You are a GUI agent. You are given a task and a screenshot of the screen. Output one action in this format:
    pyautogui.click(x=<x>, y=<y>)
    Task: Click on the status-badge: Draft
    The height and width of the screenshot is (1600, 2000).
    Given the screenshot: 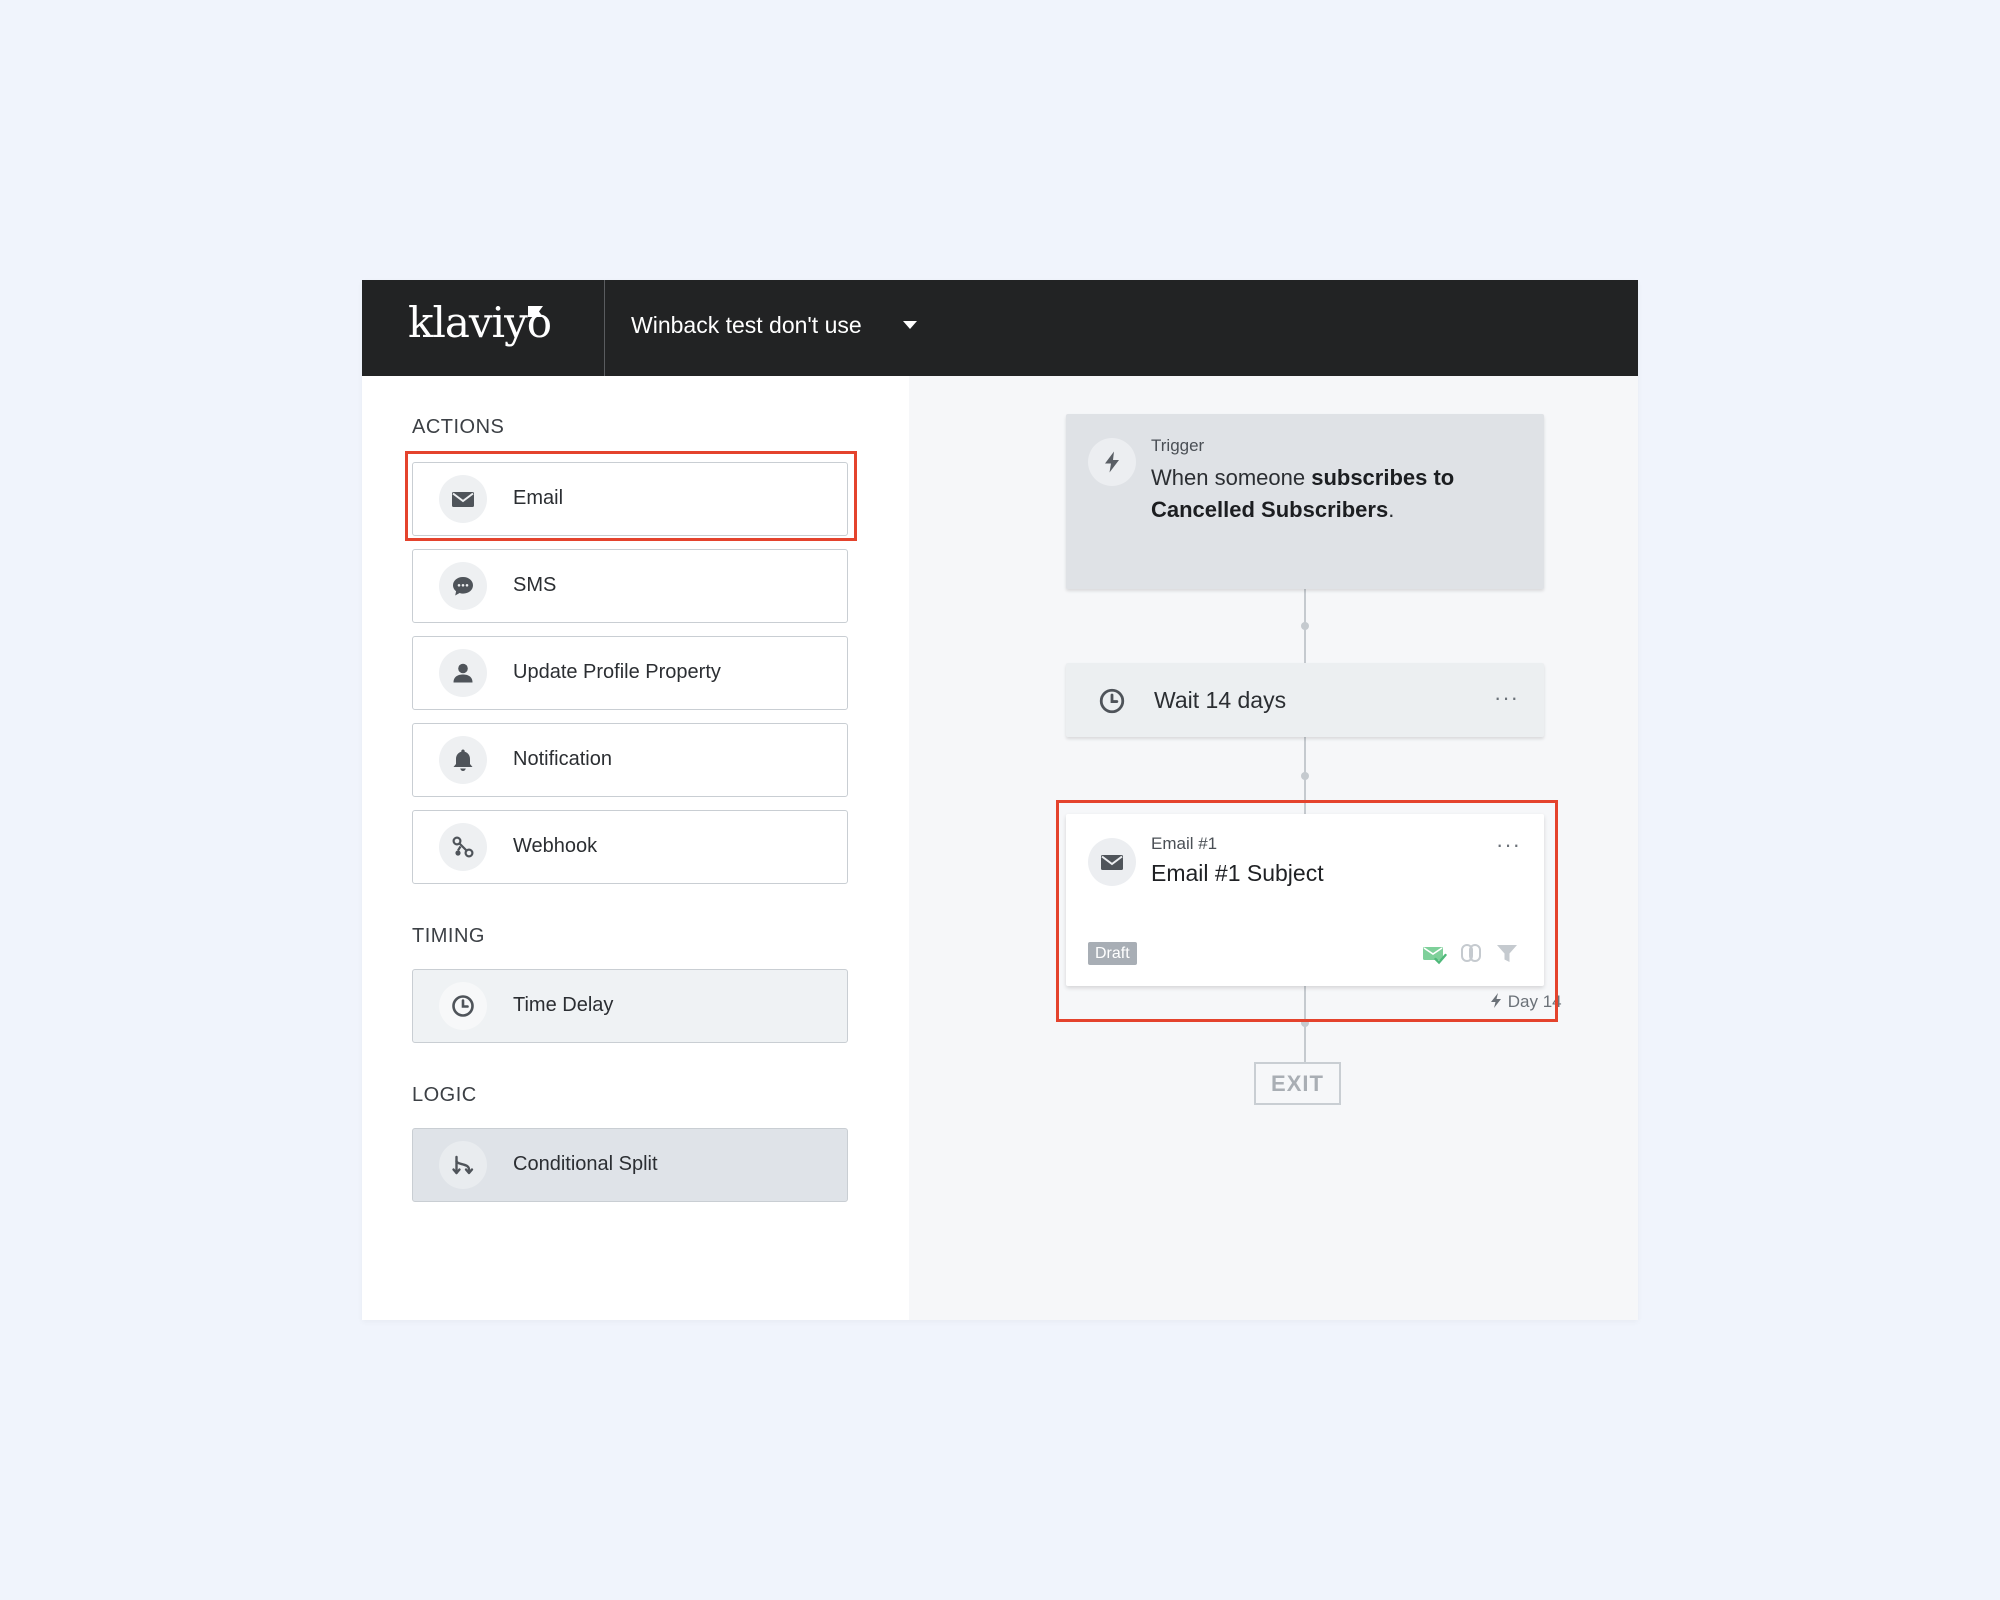 What is the action you would take?
    pyautogui.click(x=1112, y=953)
    